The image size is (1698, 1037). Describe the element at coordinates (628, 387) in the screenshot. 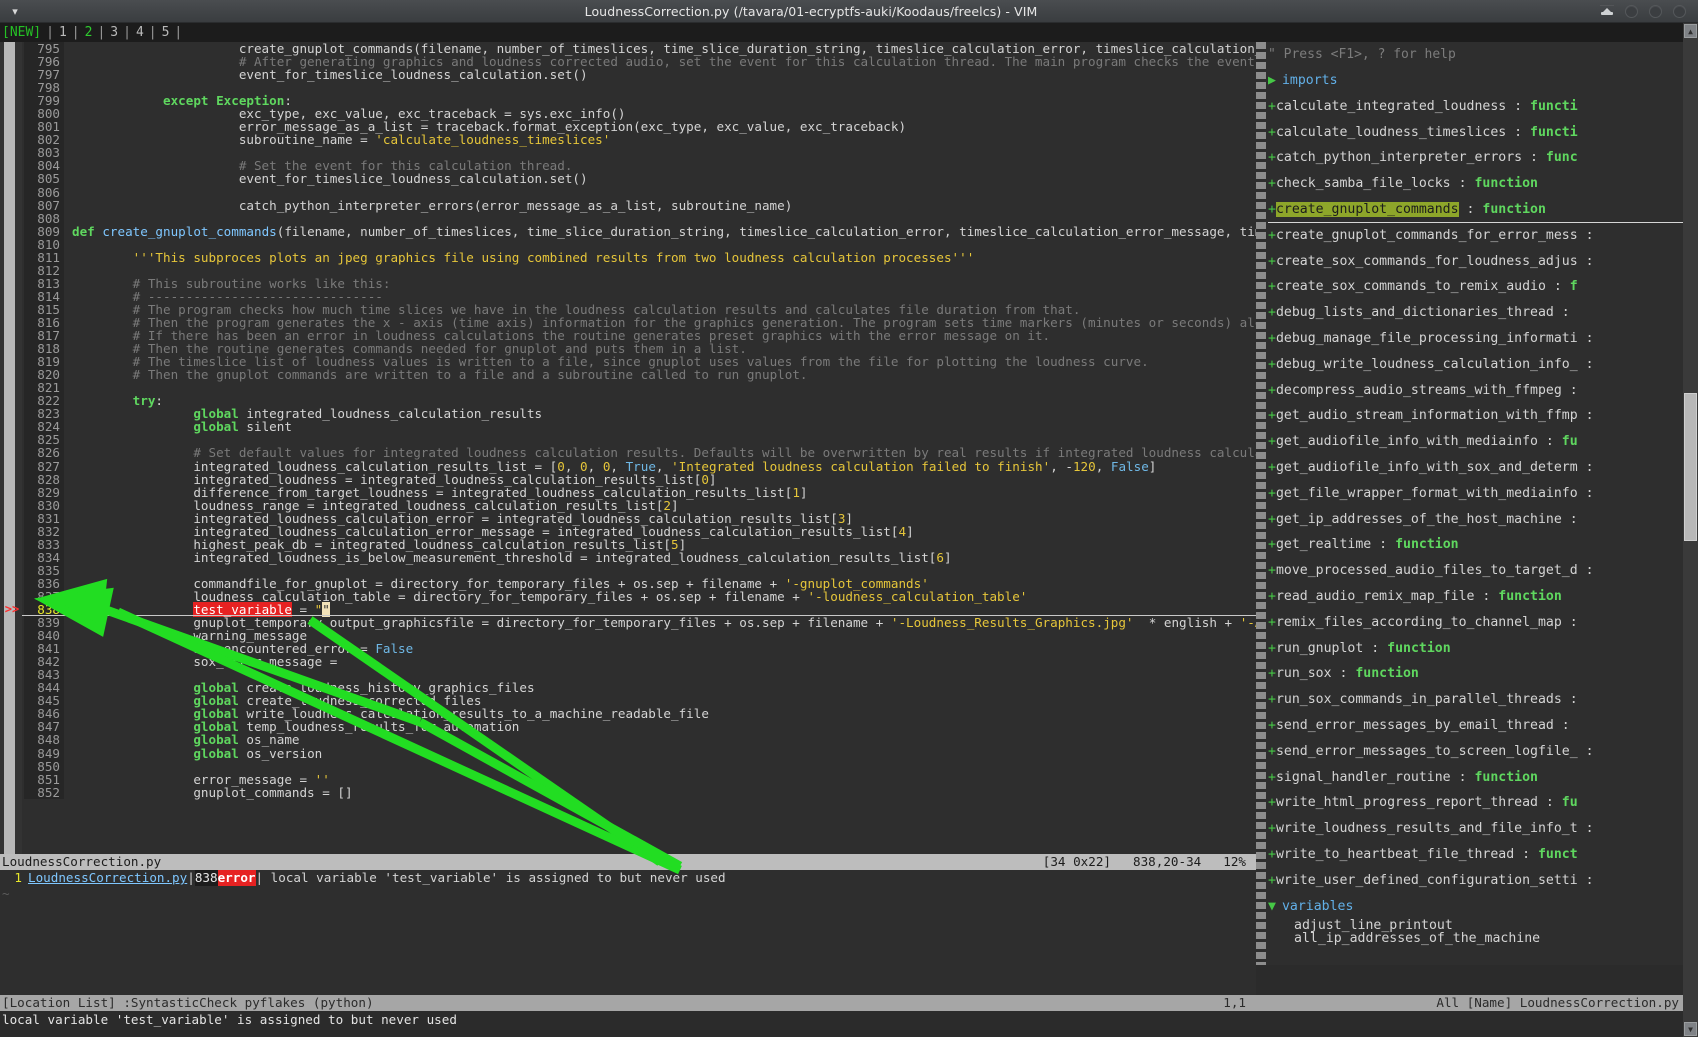

I see `code-line: 821` at that location.